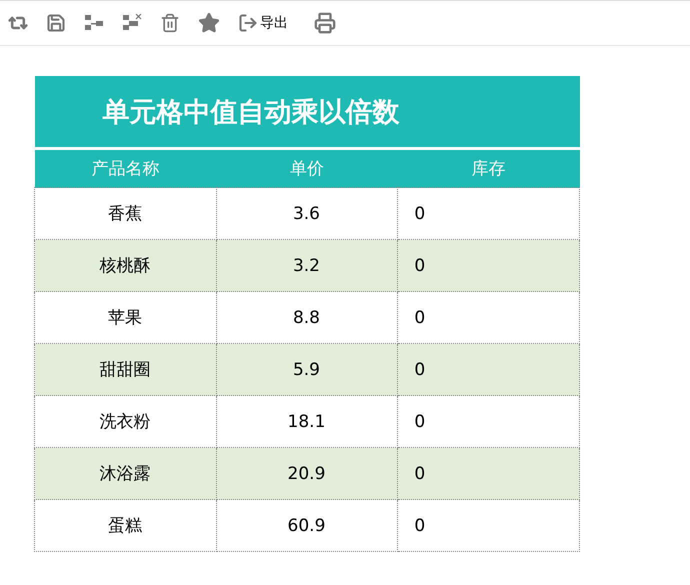  I want to click on save-button, so click(56, 23).